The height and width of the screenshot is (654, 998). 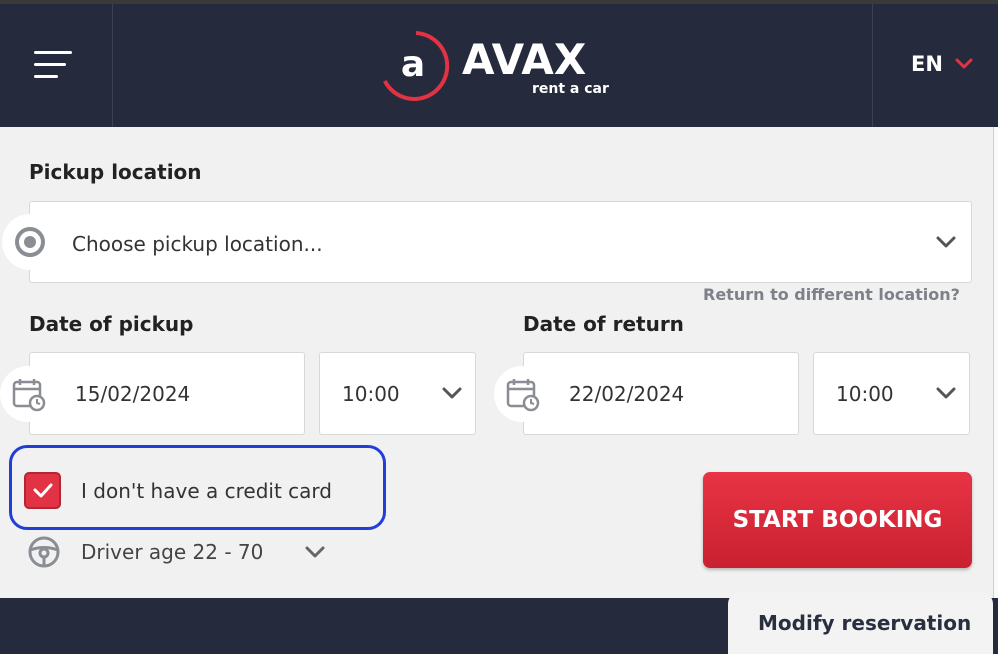 What do you see at coordinates (603, 324) in the screenshot?
I see `date-of-return-label: Date of return` at bounding box center [603, 324].